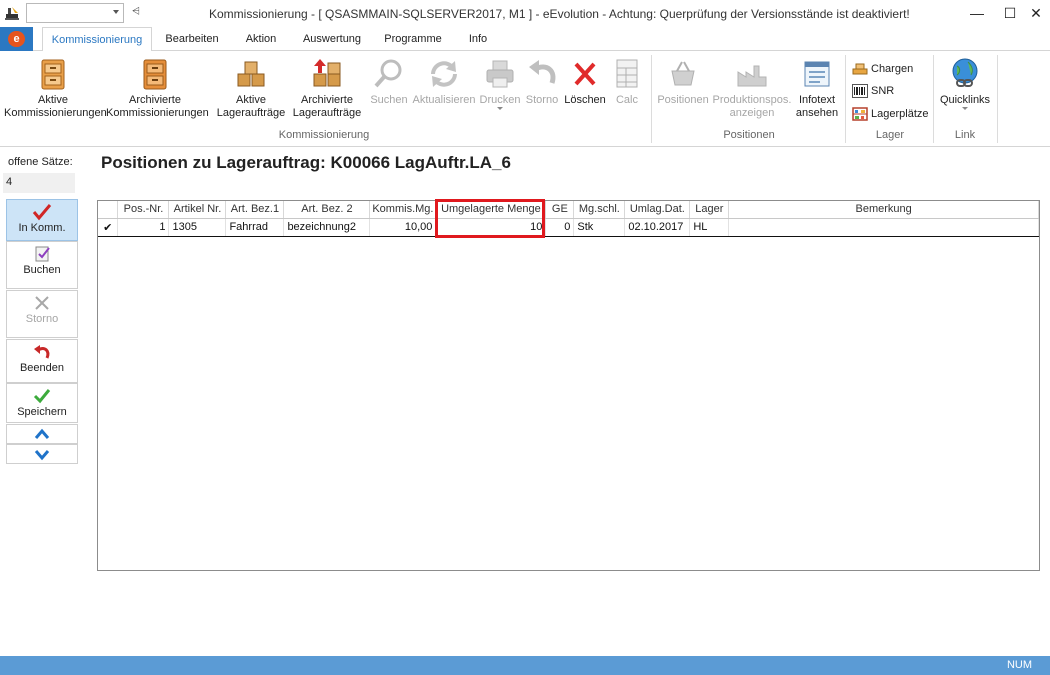 The image size is (1050, 675). What do you see at coordinates (251, 106) in the screenshot?
I see `aktive-lagerauftraege-label: Aktive Lageraufträge` at bounding box center [251, 106].